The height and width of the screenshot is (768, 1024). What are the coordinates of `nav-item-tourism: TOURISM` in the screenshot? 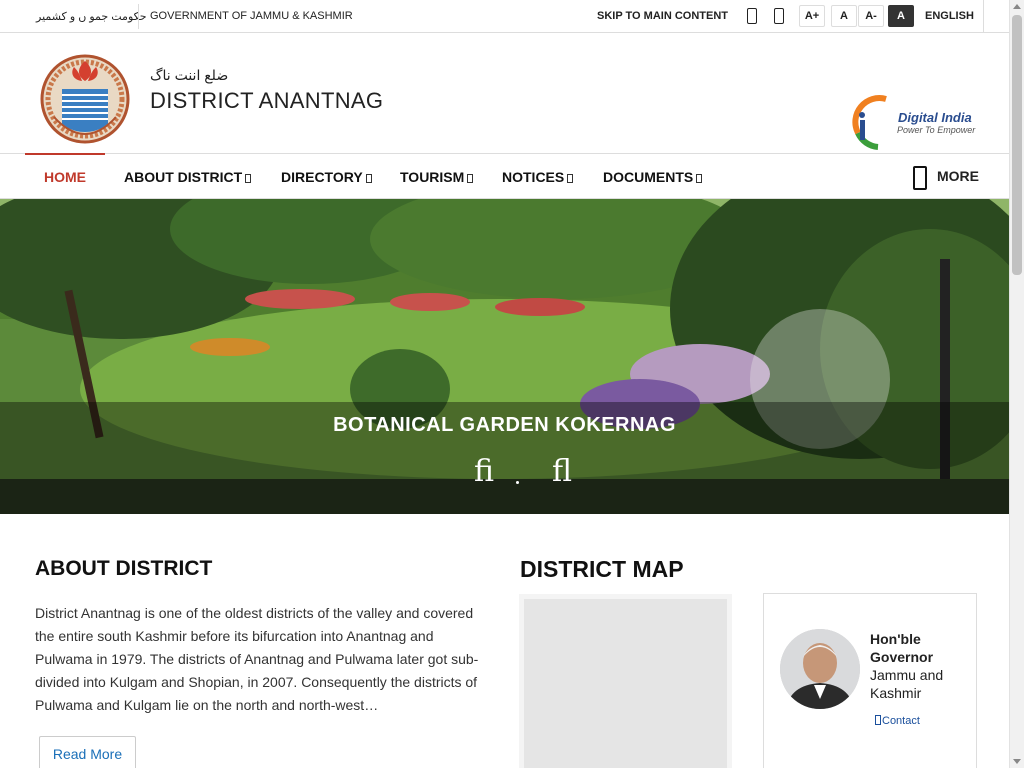 It's located at (437, 177).